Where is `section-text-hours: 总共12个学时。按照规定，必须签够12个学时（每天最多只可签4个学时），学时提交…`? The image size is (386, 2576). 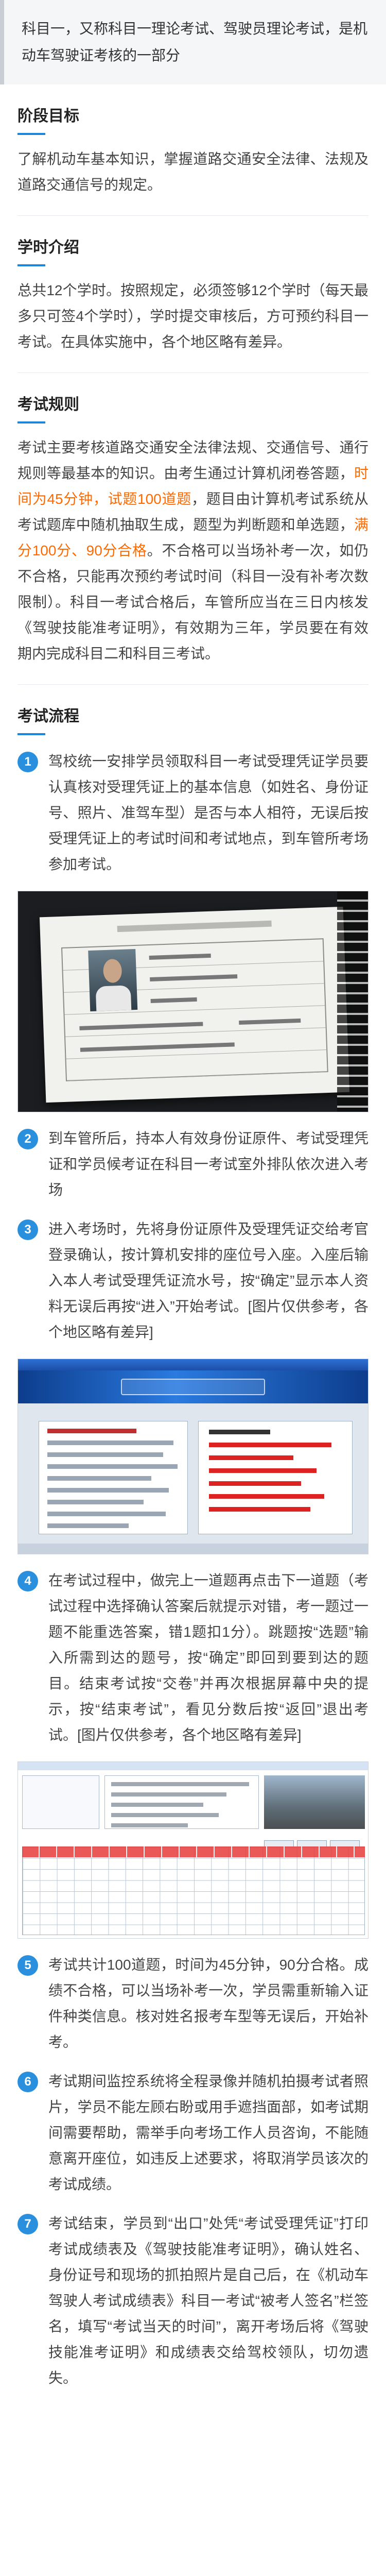 section-text-hours: 总共12个学时。按照规定，必须签够12个学时（每天最多只可签4个学时），学时提交… is located at coordinates (193, 316).